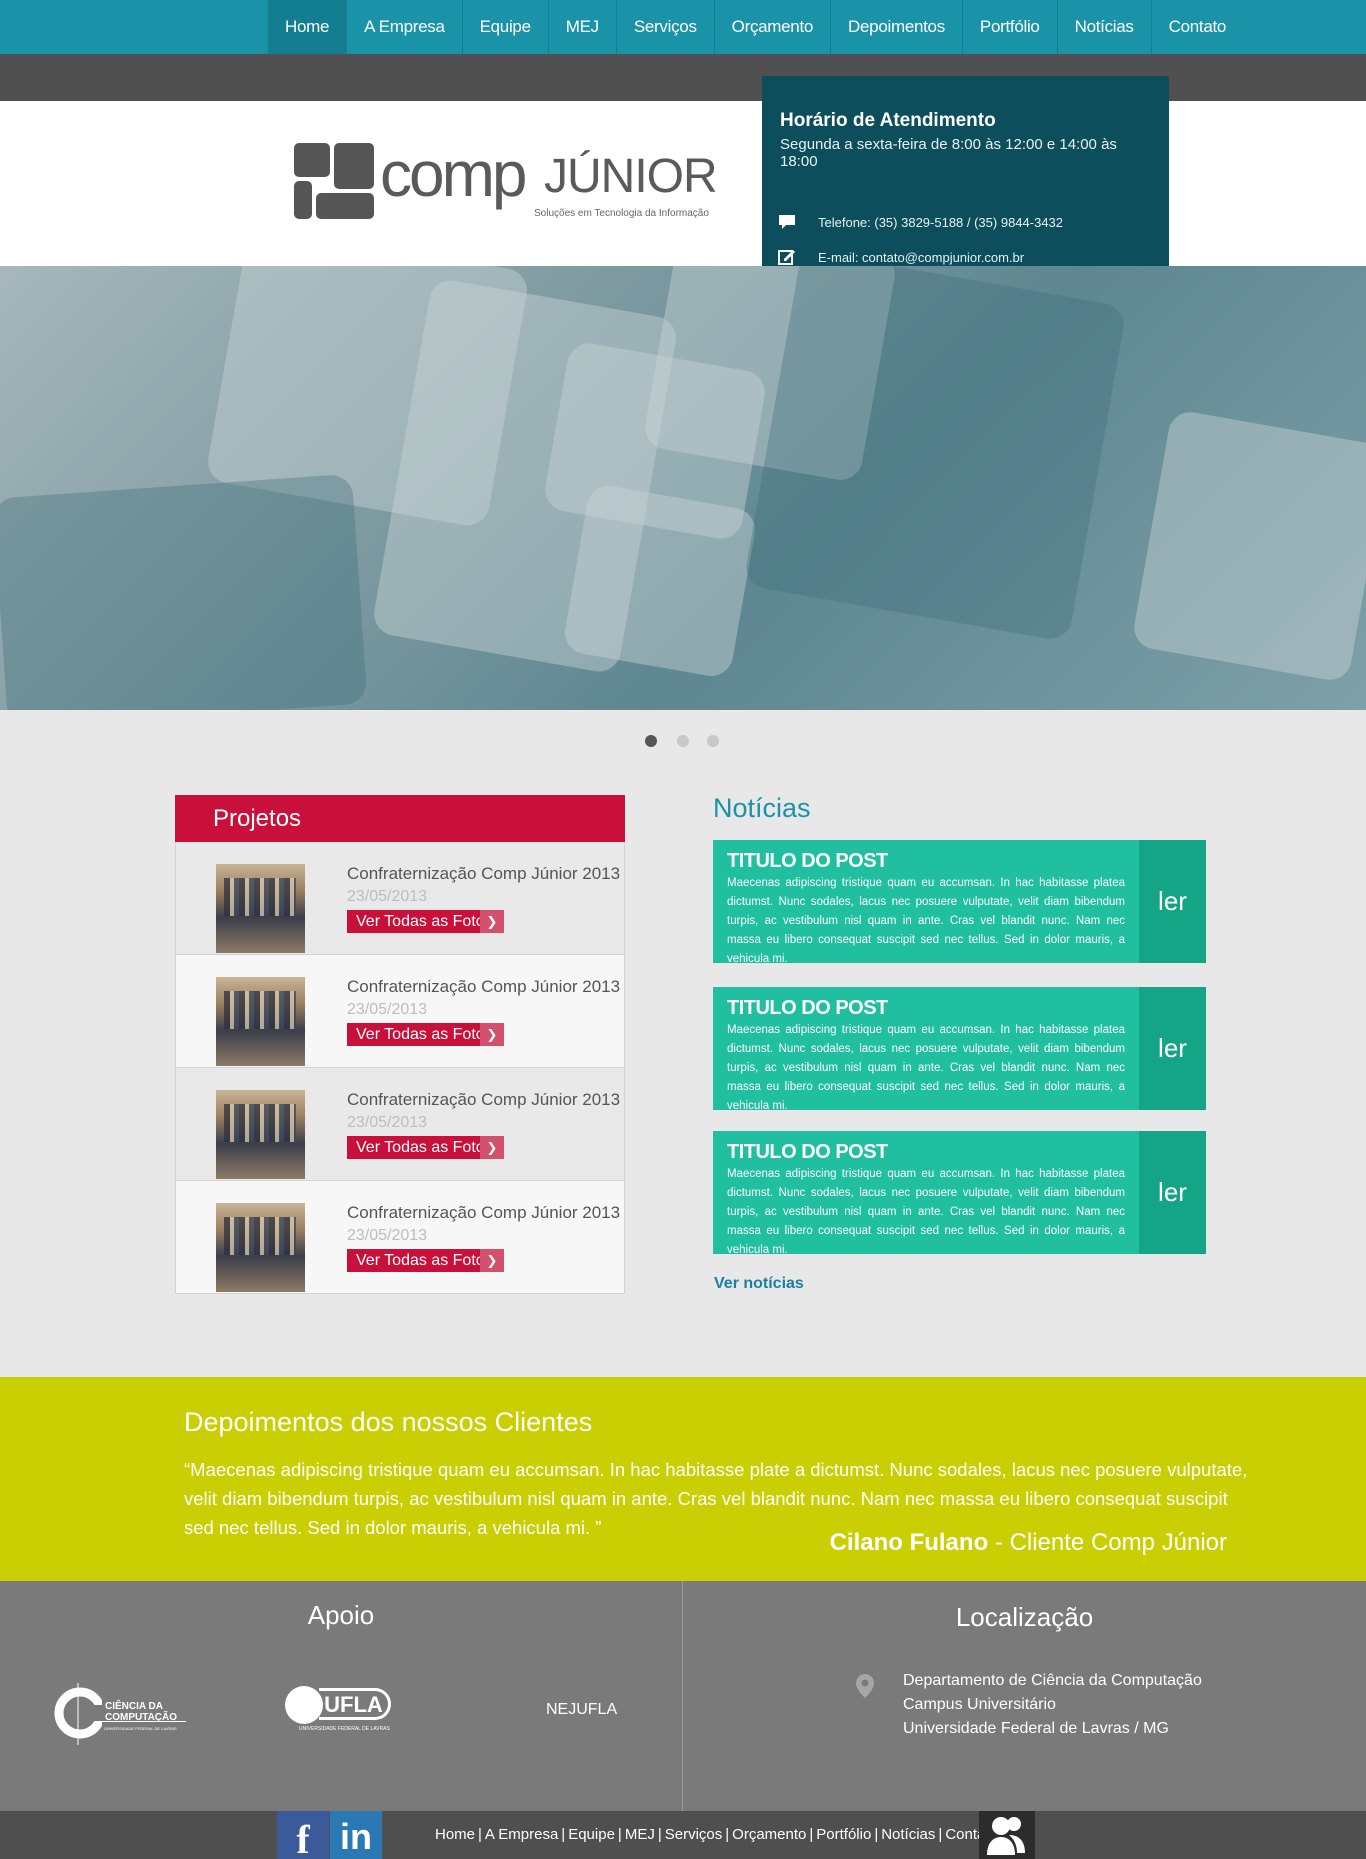 The width and height of the screenshot is (1366, 1859). I want to click on speech-bubble-icon, so click(787, 222).